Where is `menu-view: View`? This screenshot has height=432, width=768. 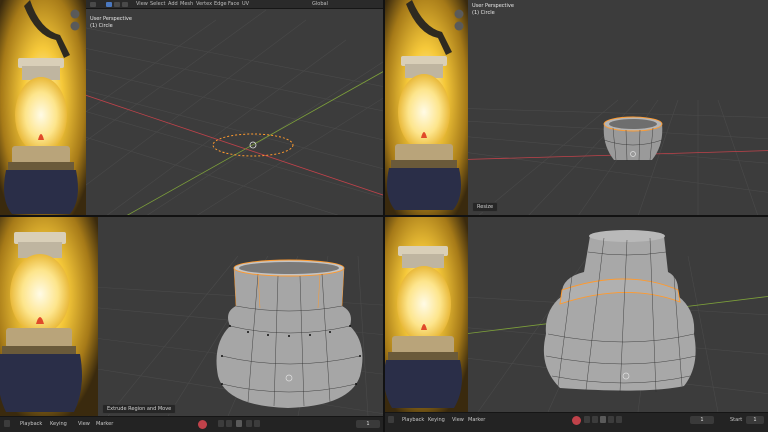 menu-view: View is located at coordinates (142, 4).